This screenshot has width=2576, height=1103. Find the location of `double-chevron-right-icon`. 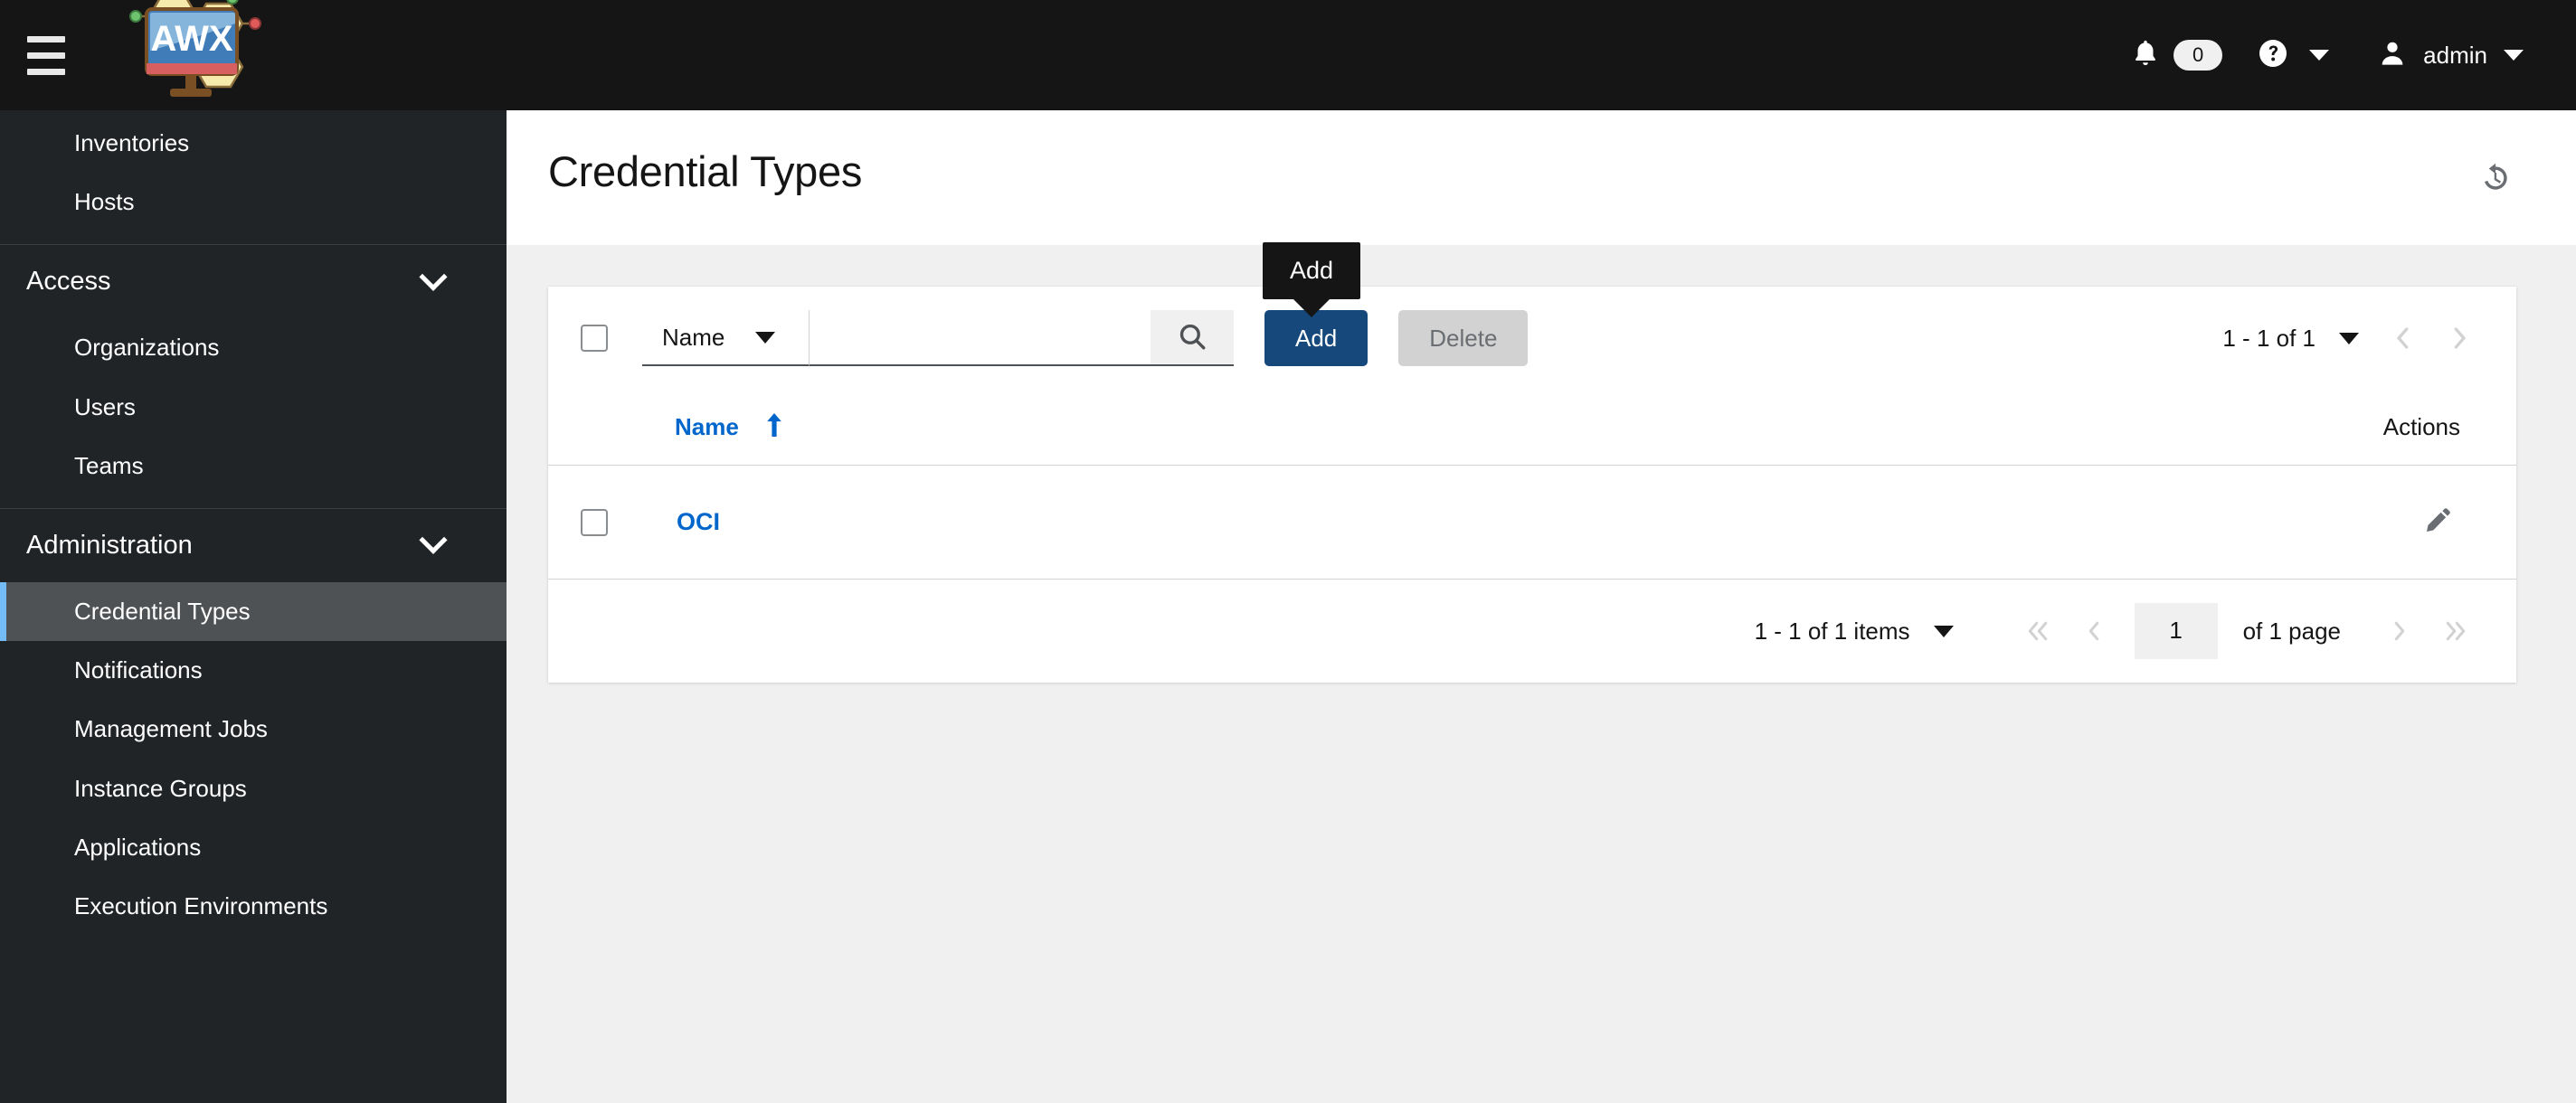

double-chevron-right-icon is located at coordinates (2456, 631).